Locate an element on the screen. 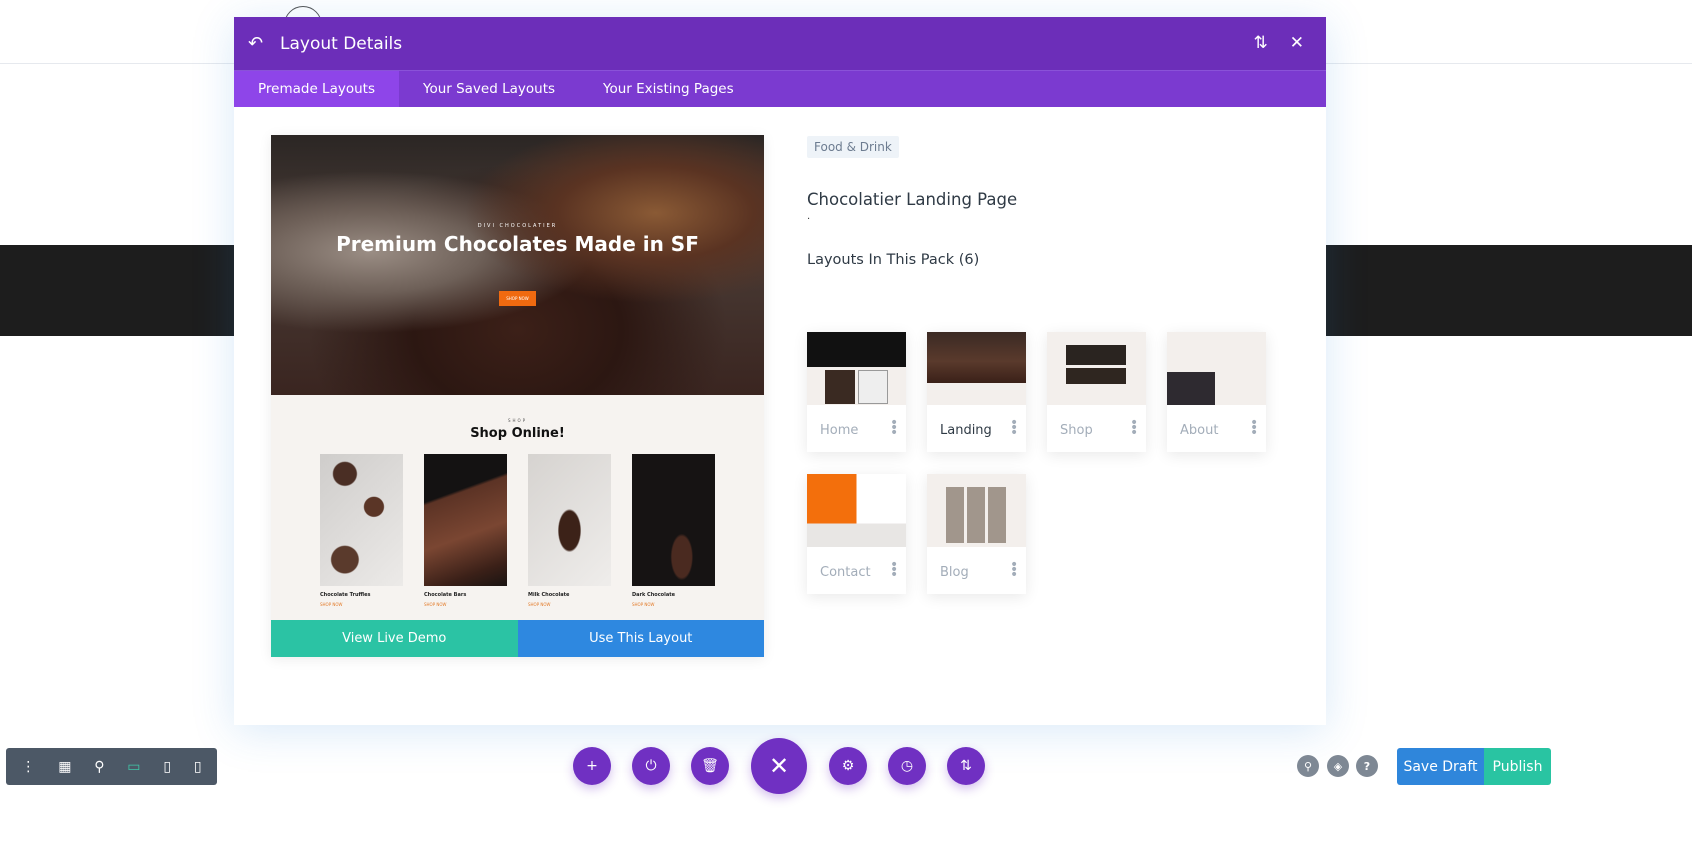 The width and height of the screenshot is (1692, 862). history-button: ◷ is located at coordinates (907, 766).